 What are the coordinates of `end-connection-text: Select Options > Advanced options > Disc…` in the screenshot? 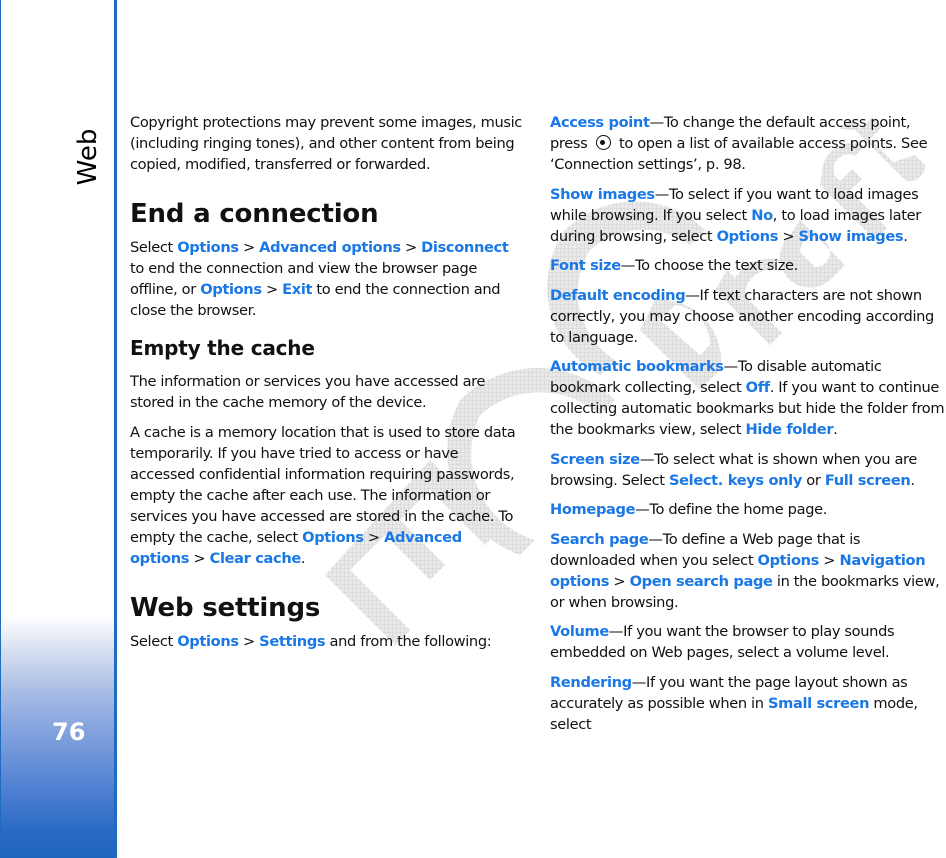 It's located at (319, 279).